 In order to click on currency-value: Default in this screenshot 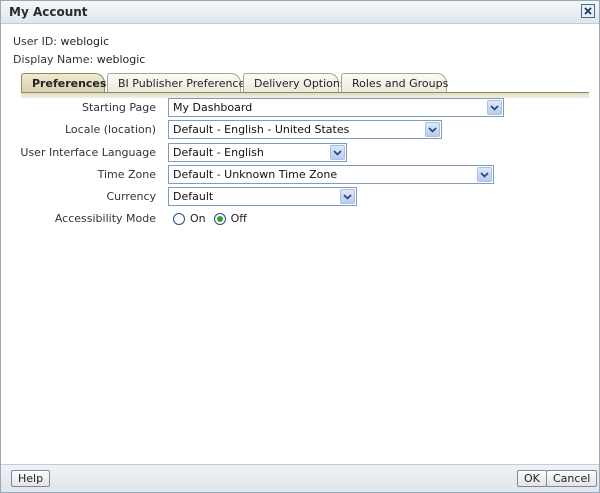, I will do `click(193, 196)`.